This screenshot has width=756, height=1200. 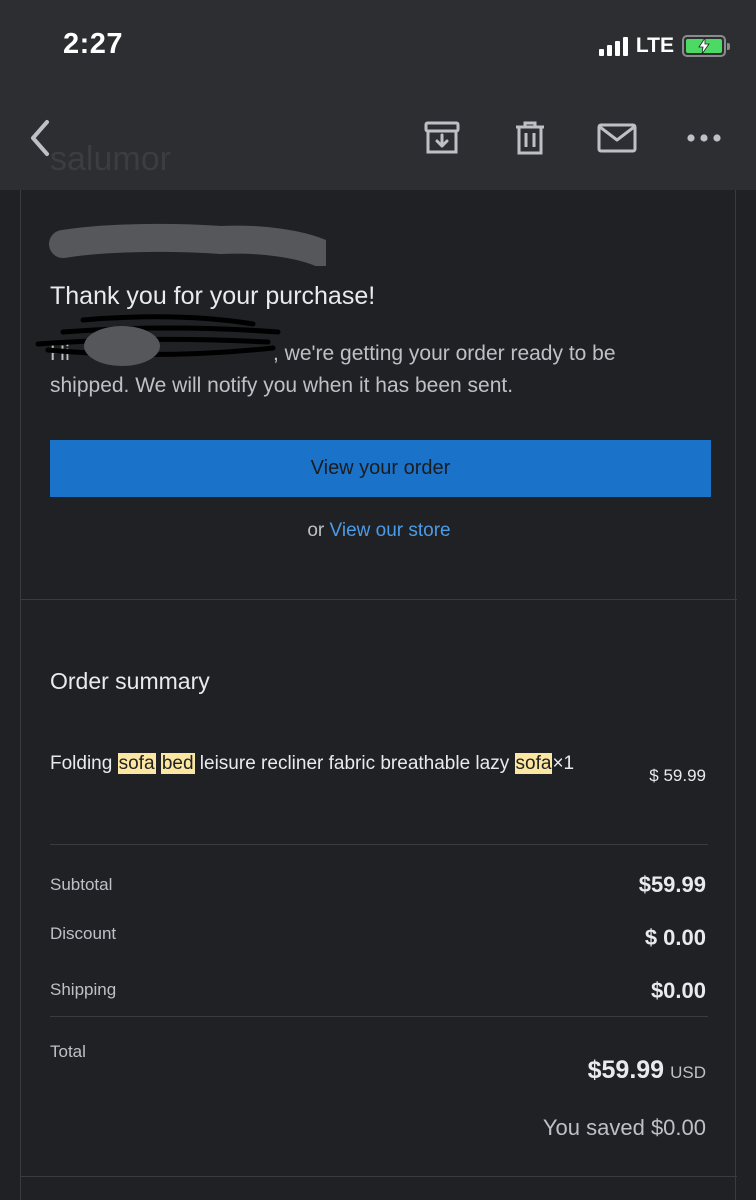 I want to click on mark-unread-button, so click(x=617, y=138).